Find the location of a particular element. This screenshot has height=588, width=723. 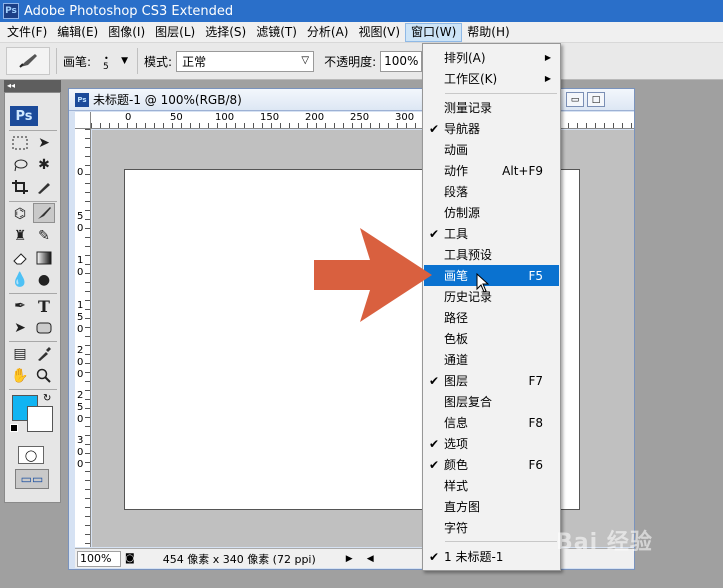

brush-tool is located at coordinates (44, 213).